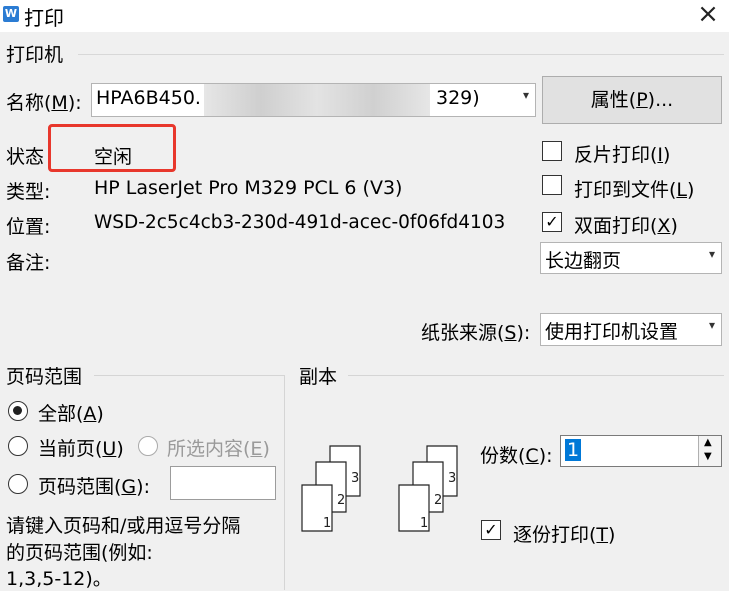 This screenshot has height=591, width=729. I want to click on location-value: WSD-2c5c4cb3-230d-491d-acec-0f06fd4103, so click(300, 222).